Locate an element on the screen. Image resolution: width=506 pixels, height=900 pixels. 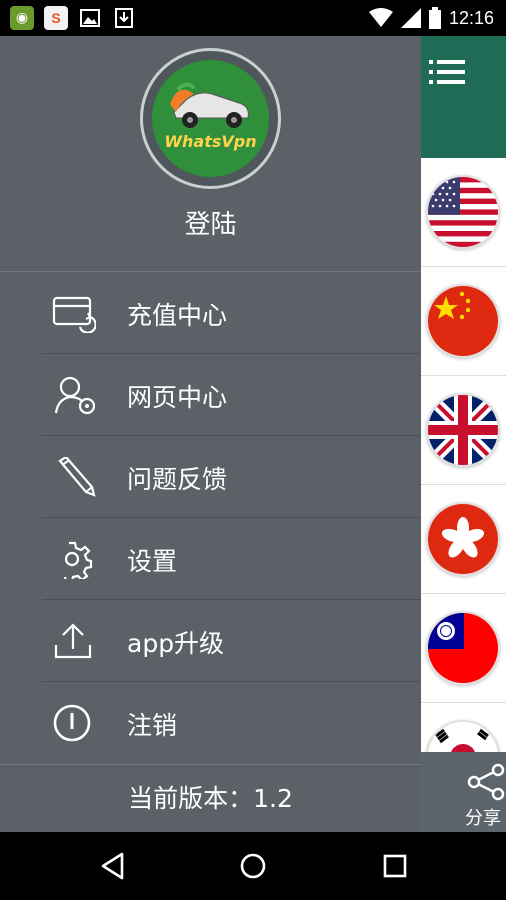
menu-item-settings: 设置 is located at coordinates (210, 559).